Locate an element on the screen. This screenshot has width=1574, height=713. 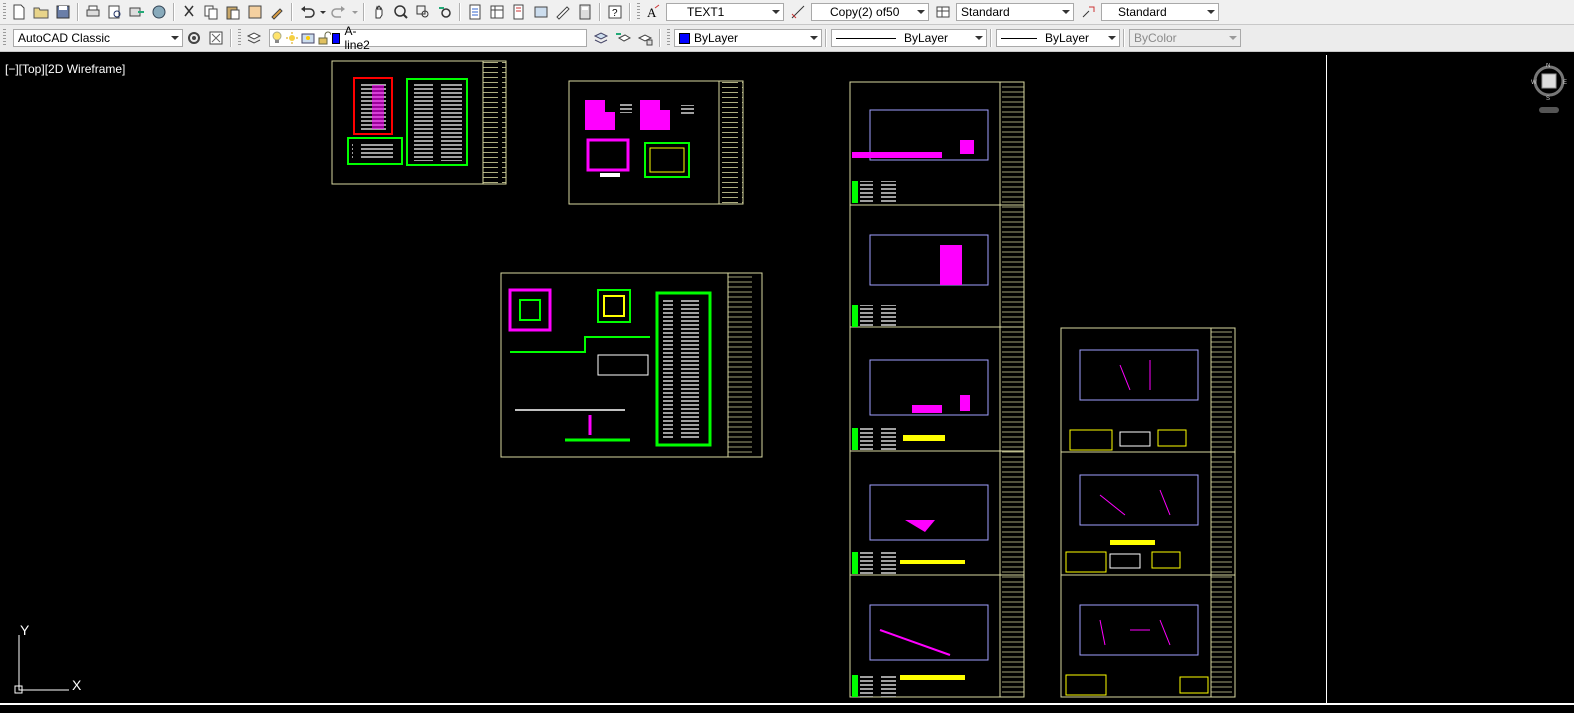
help-icon: ? is located at coordinates (615, 12).